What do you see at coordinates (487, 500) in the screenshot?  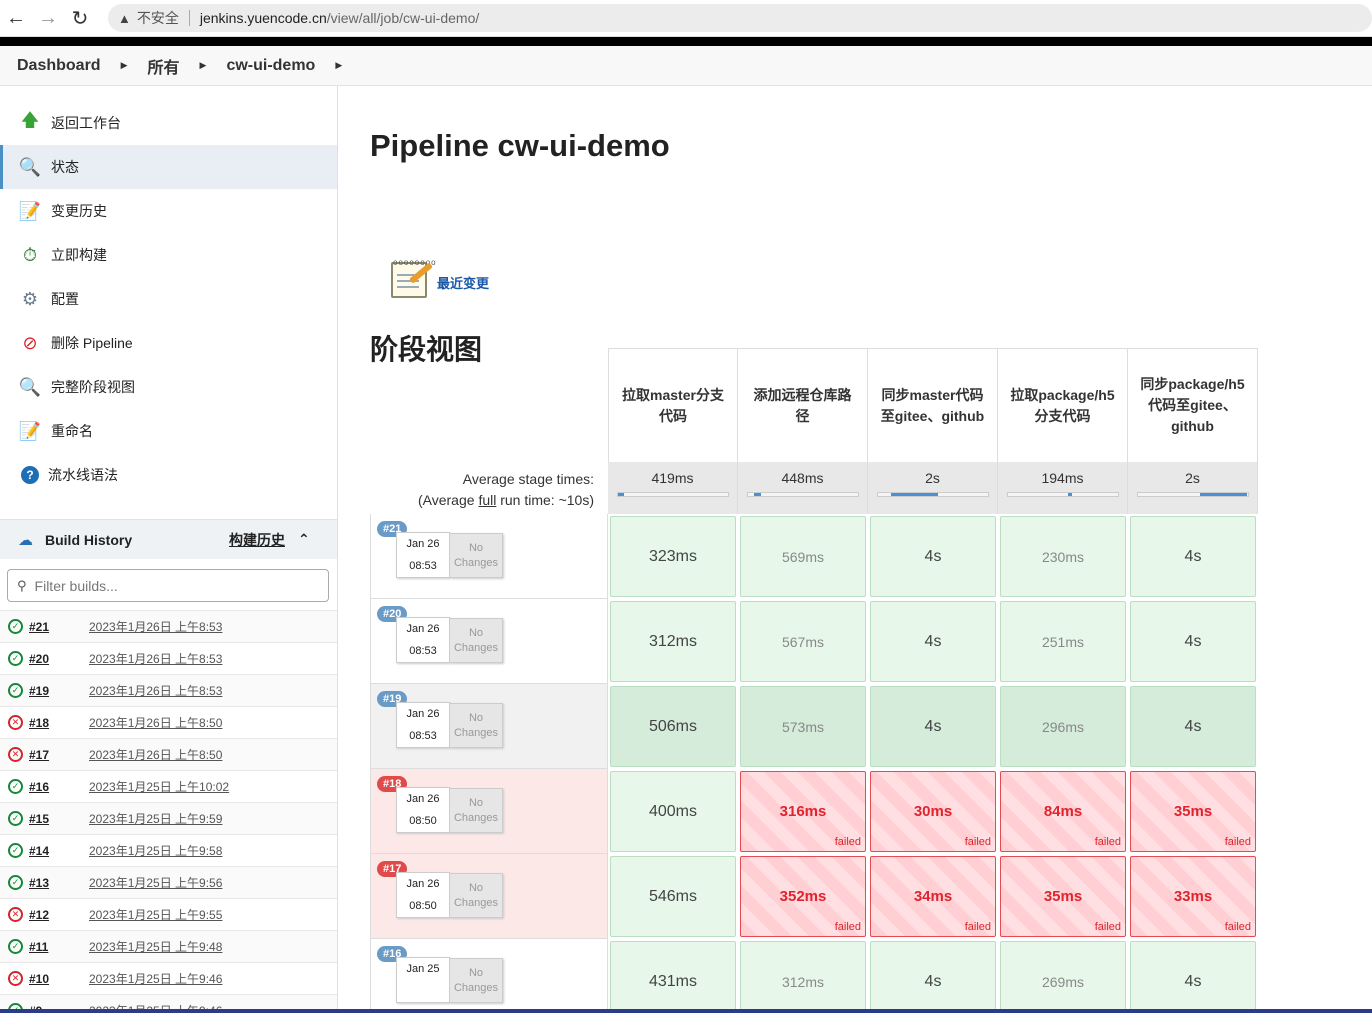 I see `full-run-link: full` at bounding box center [487, 500].